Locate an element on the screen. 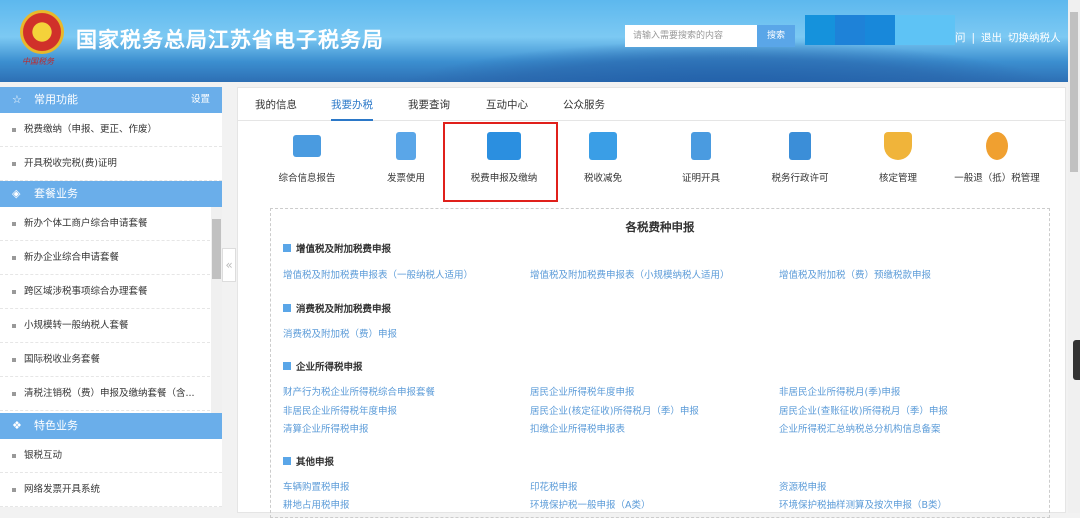 The image size is (1080, 518). star-icon: ☆ is located at coordinates (17, 99).